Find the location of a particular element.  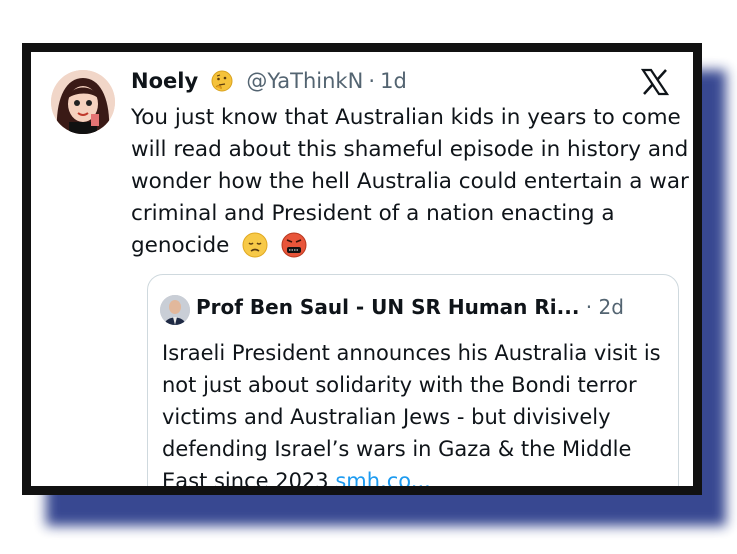

disappointed-face-icon is located at coordinates (255, 250).